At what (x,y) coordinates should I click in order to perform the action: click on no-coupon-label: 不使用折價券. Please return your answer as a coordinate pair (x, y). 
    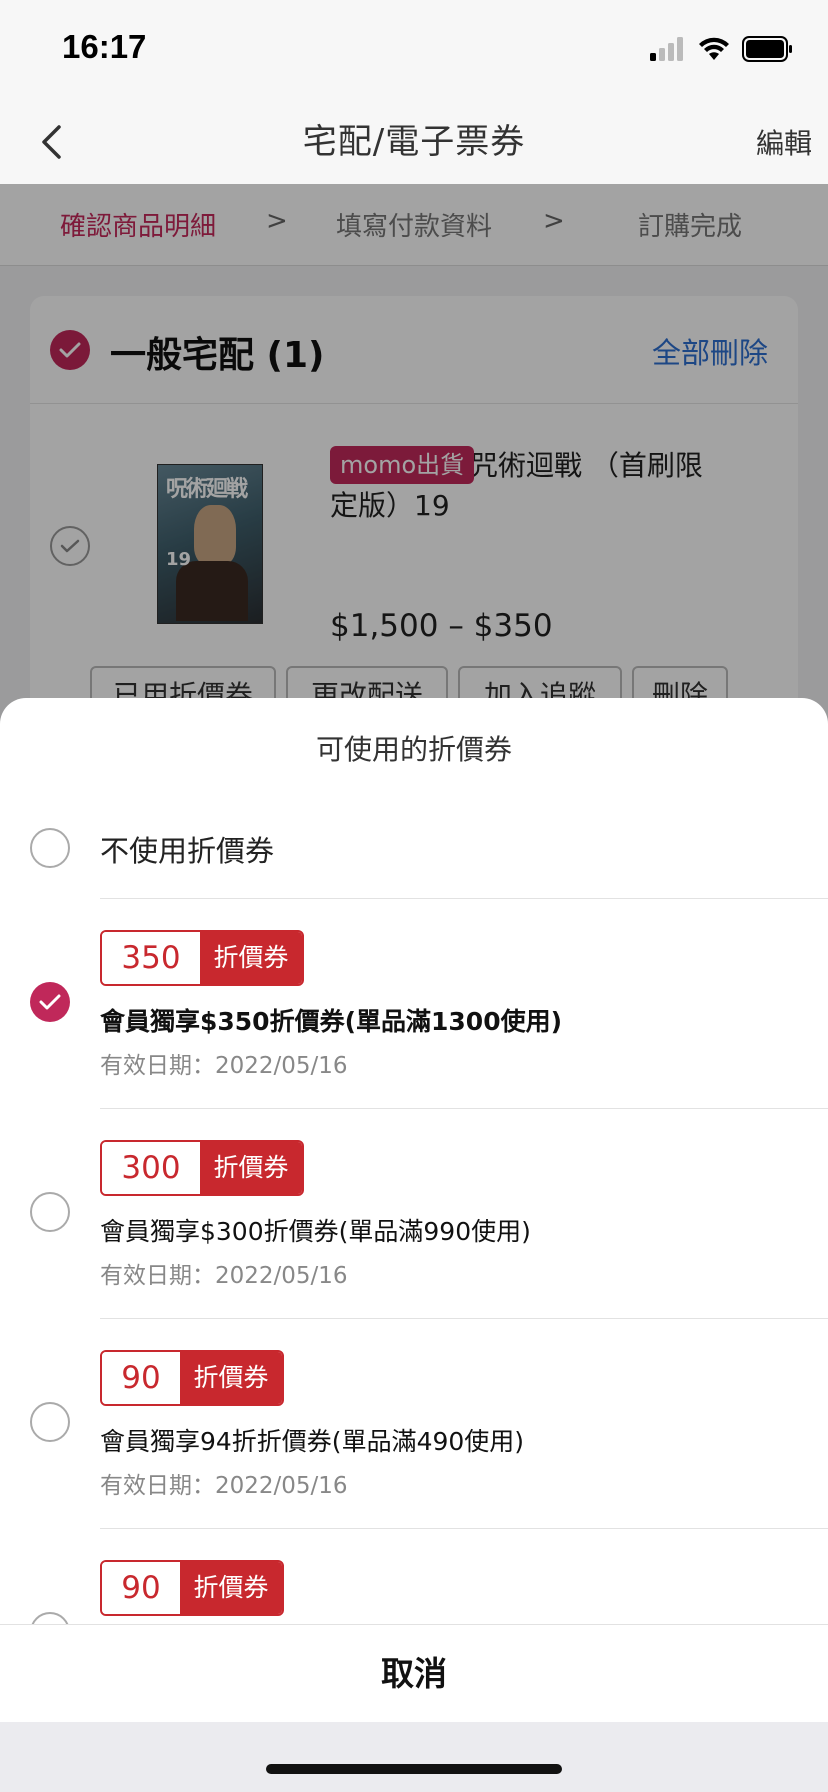
    Looking at the image, I should click on (187, 849).